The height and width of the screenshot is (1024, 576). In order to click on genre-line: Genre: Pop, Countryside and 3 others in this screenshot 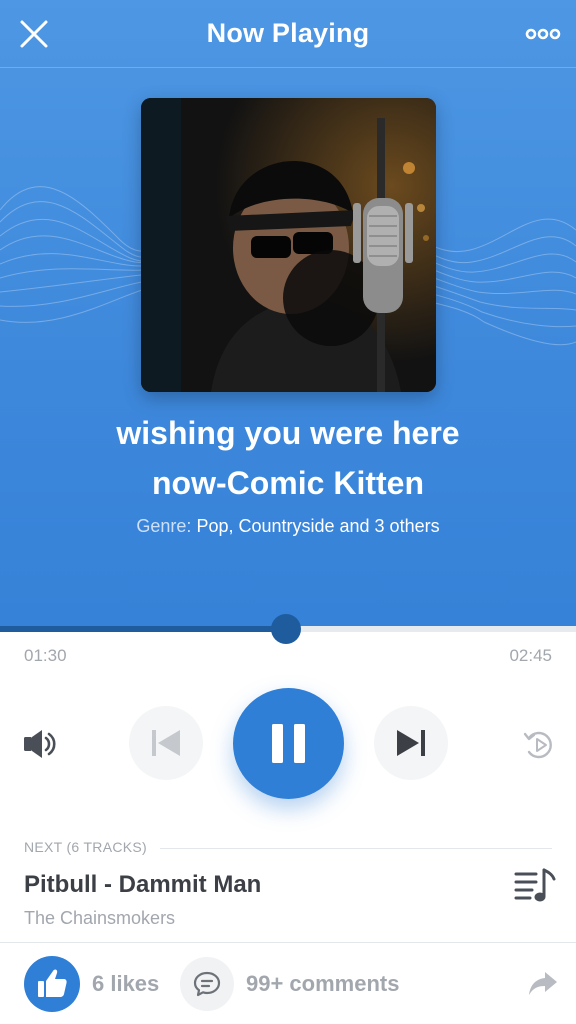, I will do `click(288, 526)`.